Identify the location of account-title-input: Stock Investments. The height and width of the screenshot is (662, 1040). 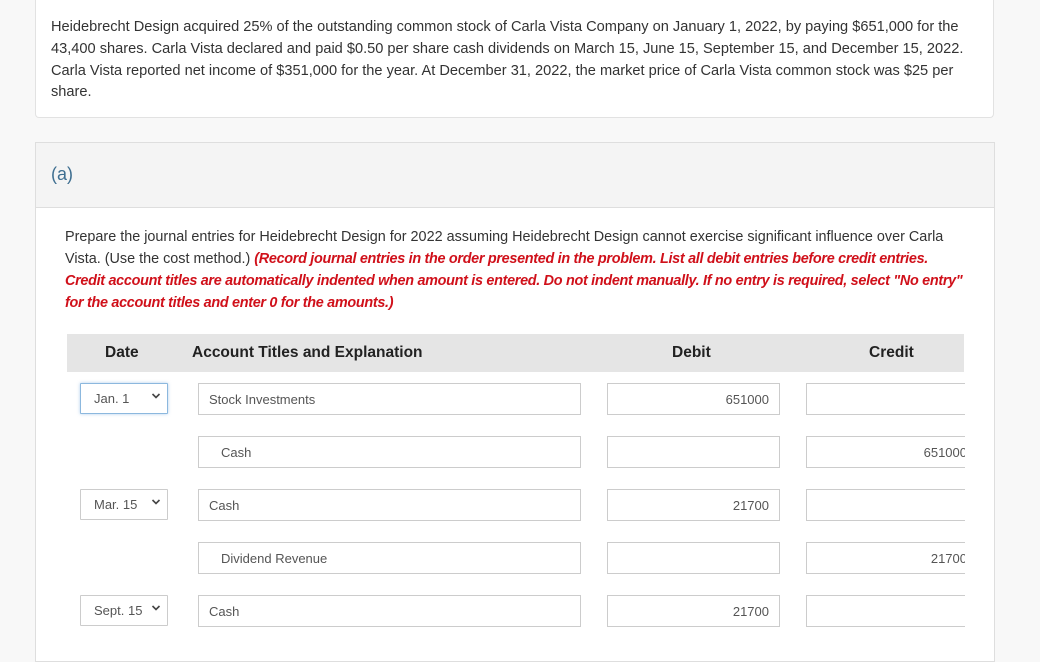
(389, 399).